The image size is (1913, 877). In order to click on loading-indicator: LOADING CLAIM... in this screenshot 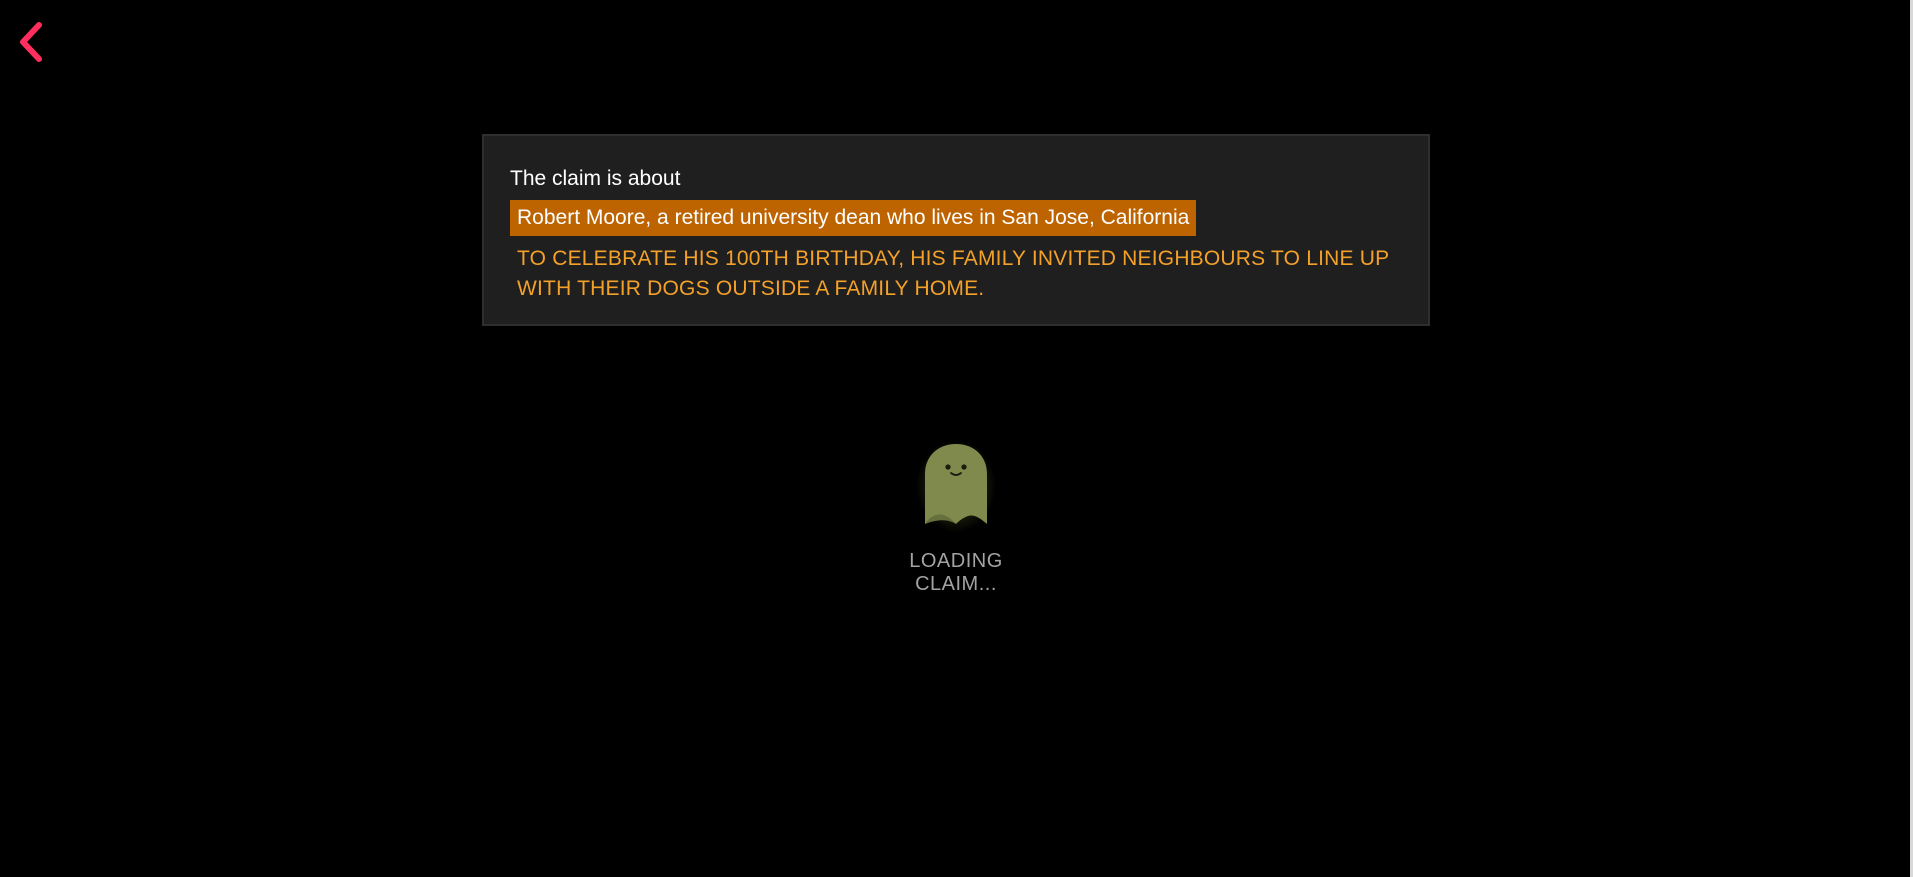, I will do `click(956, 518)`.